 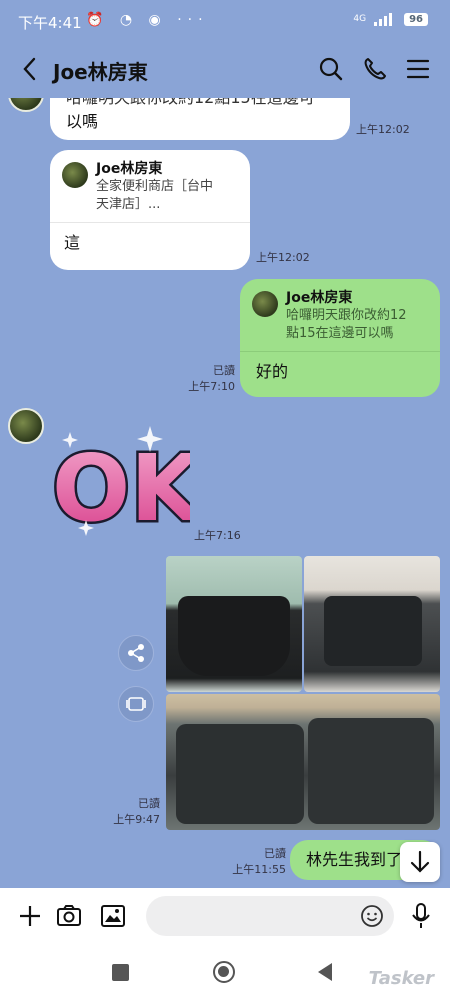 I want to click on reply-bubble-sent: Joe林房東 哈囉明天跟你改約12 點15在這邊可以嗎 好的, so click(x=340, y=338).